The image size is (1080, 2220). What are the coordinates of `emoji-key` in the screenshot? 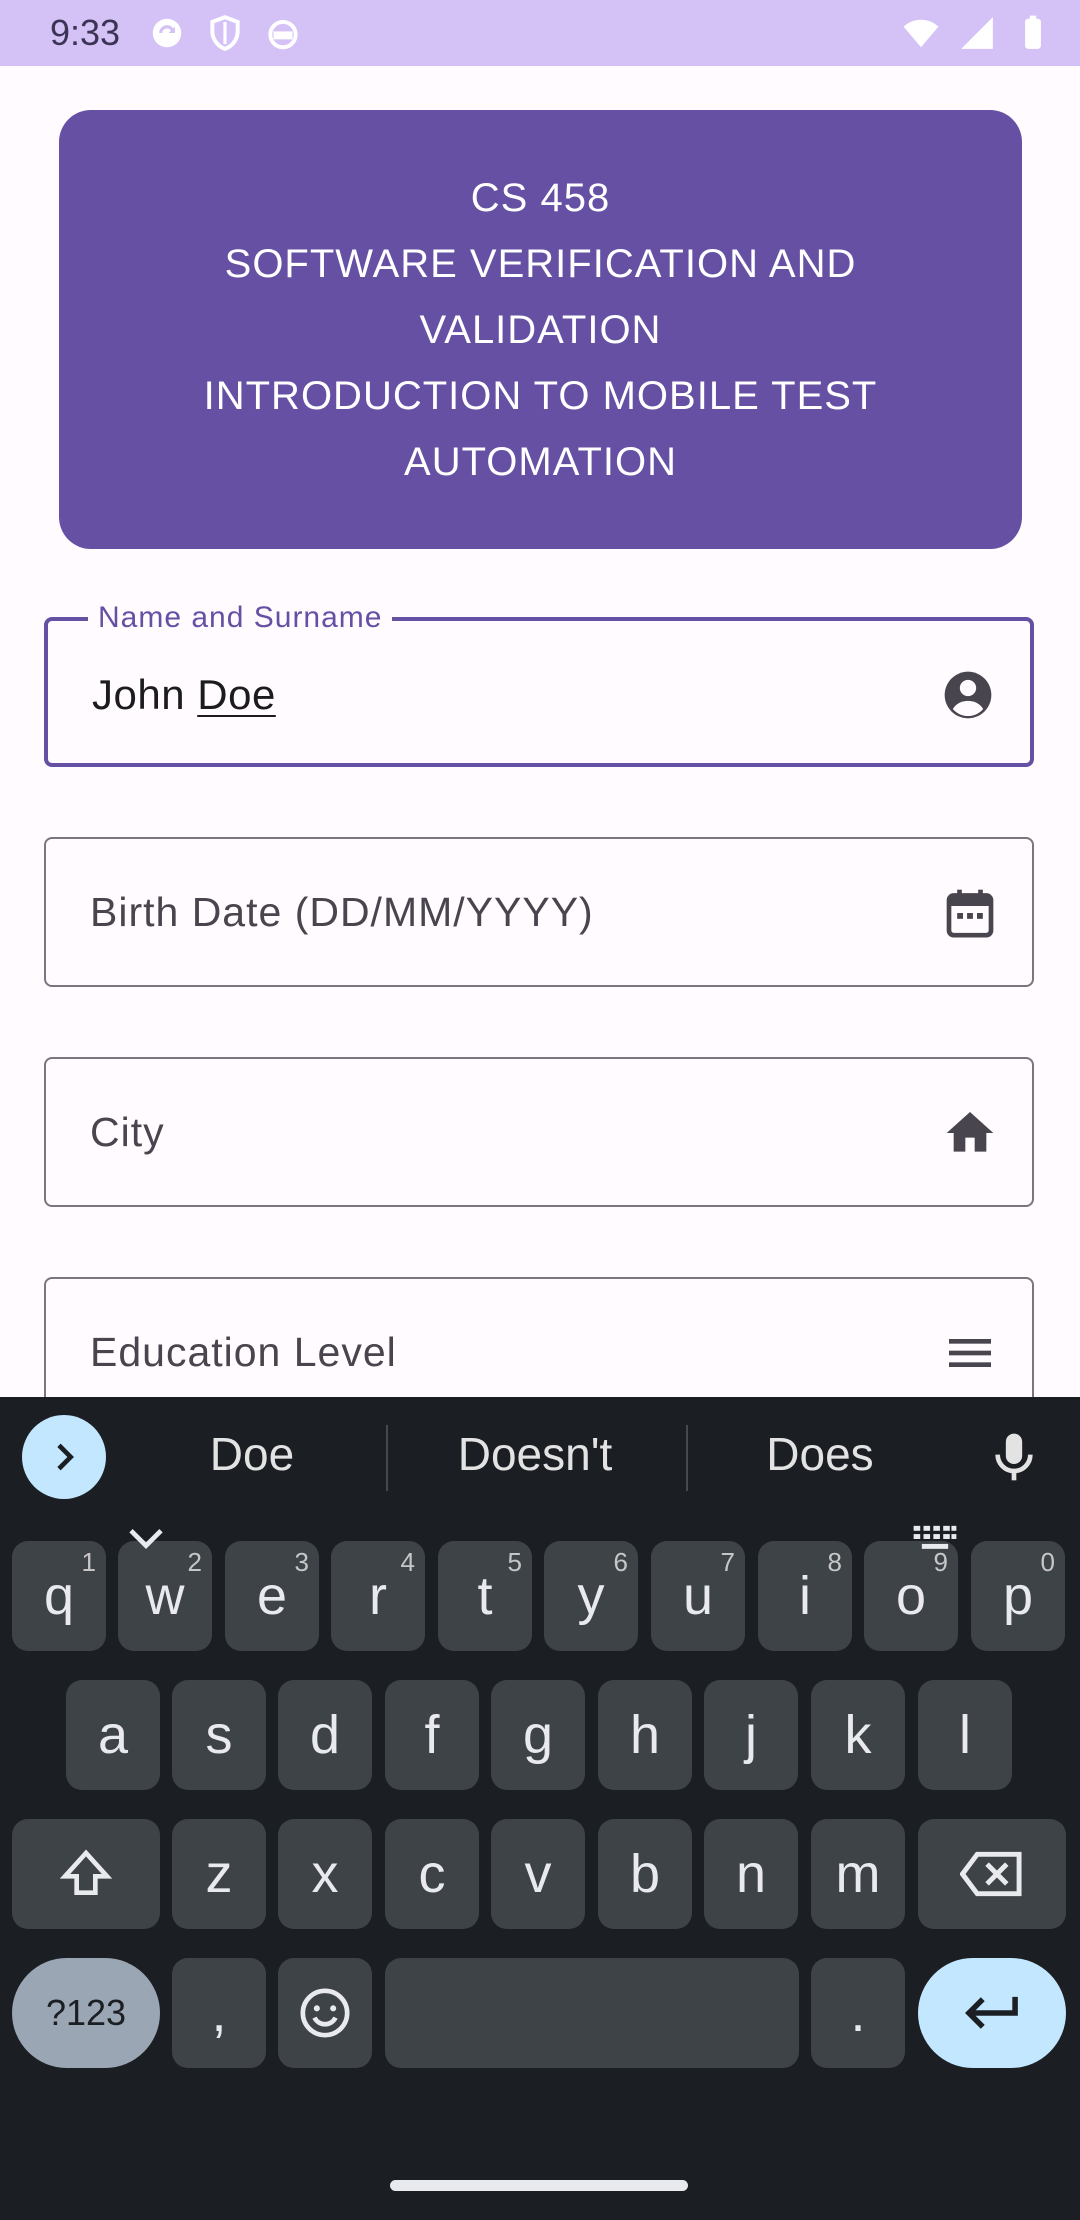 It's located at (325, 2013).